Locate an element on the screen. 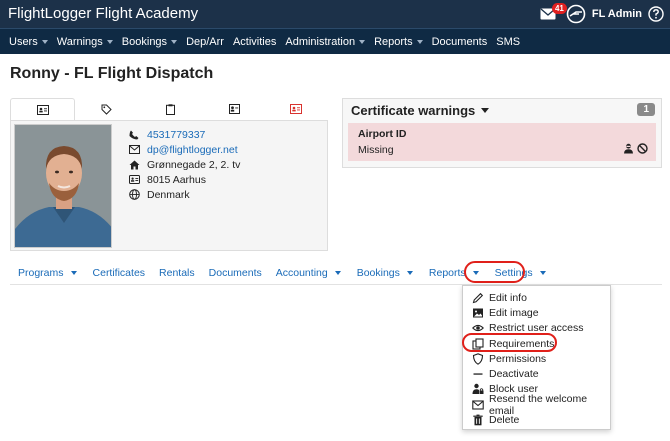 This screenshot has height=441, width=670. nav-item-label: Bookings is located at coordinates (144, 41).